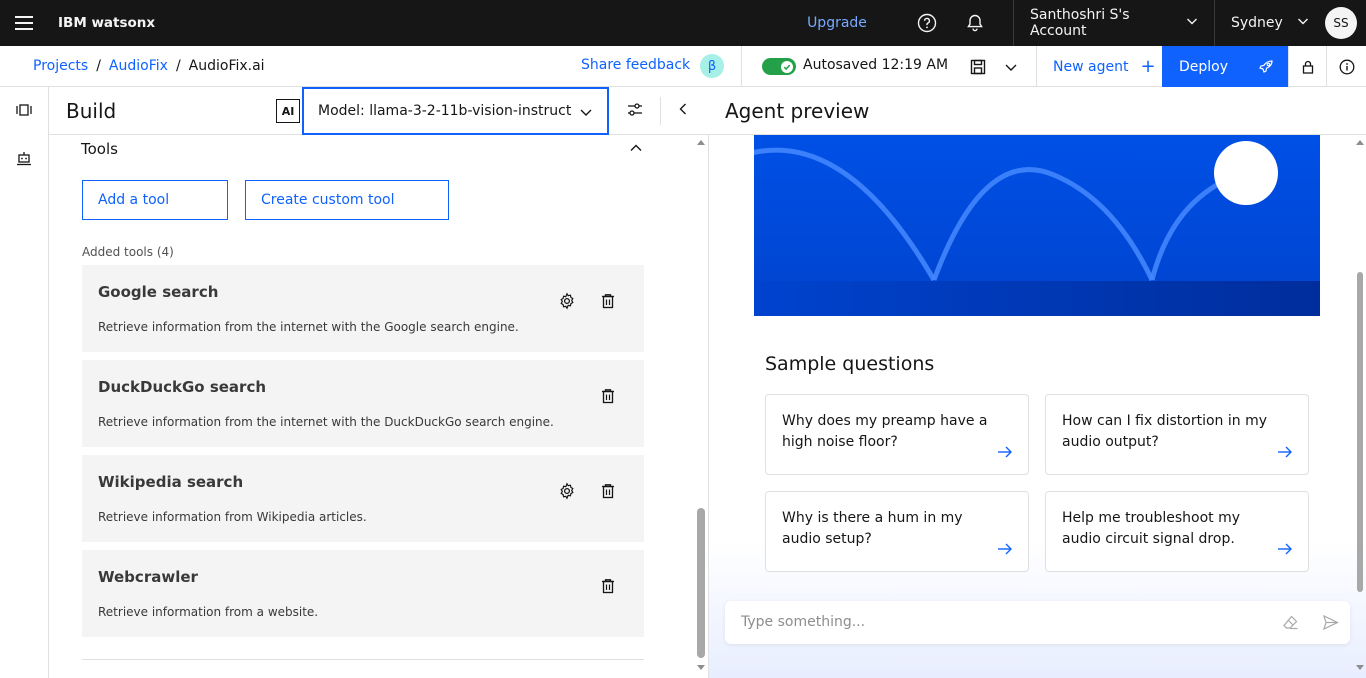  I want to click on create-custom-tool-button: Create custom tool, so click(347, 200).